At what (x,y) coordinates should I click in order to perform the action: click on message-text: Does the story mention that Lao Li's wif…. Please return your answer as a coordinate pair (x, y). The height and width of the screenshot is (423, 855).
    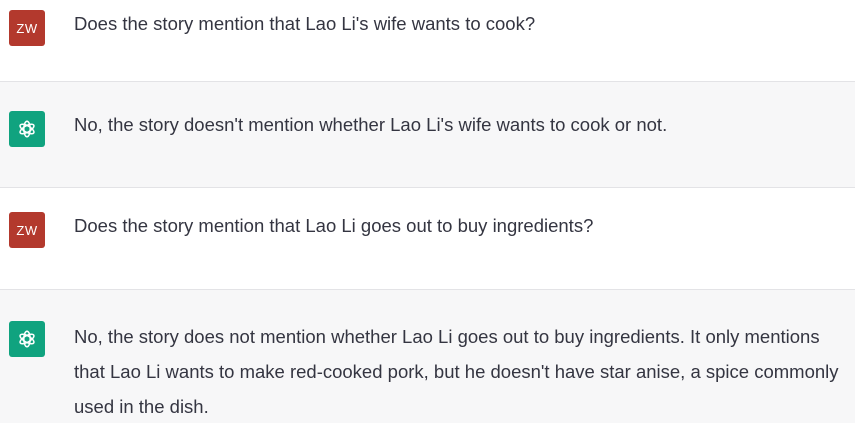
    Looking at the image, I should click on (305, 23).